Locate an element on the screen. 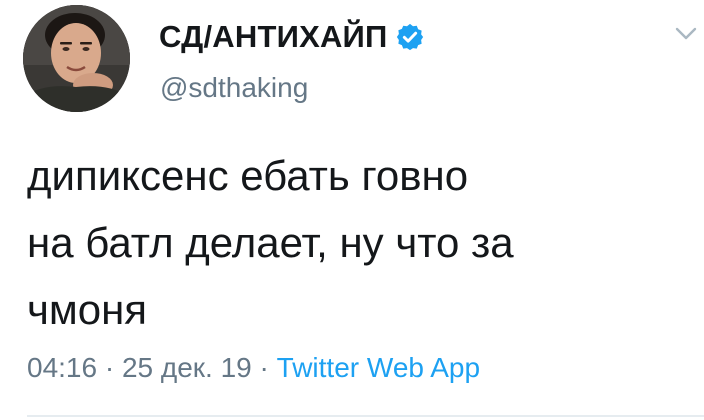  verified-badge-icon is located at coordinates (410, 37).